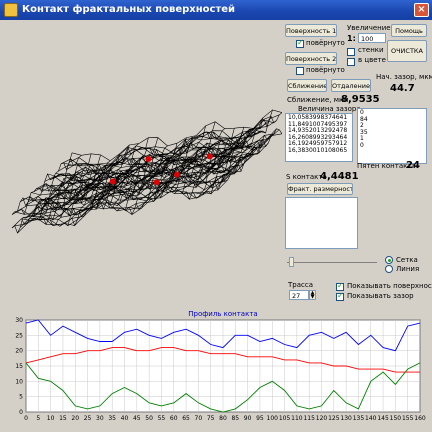 This screenshot has height=432, width=432. I want to click on x-tick-label: 140, so click(371, 418).